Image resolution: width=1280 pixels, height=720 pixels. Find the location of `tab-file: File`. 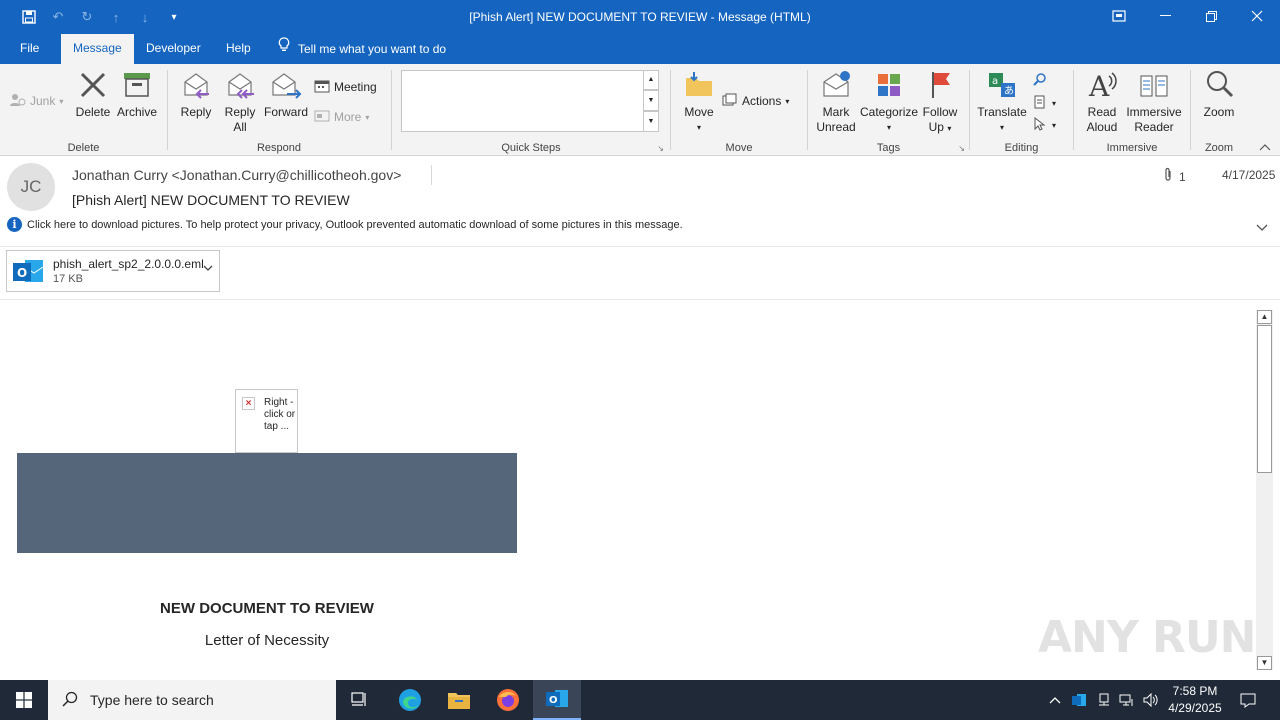

tab-file: File is located at coordinates (29, 49).